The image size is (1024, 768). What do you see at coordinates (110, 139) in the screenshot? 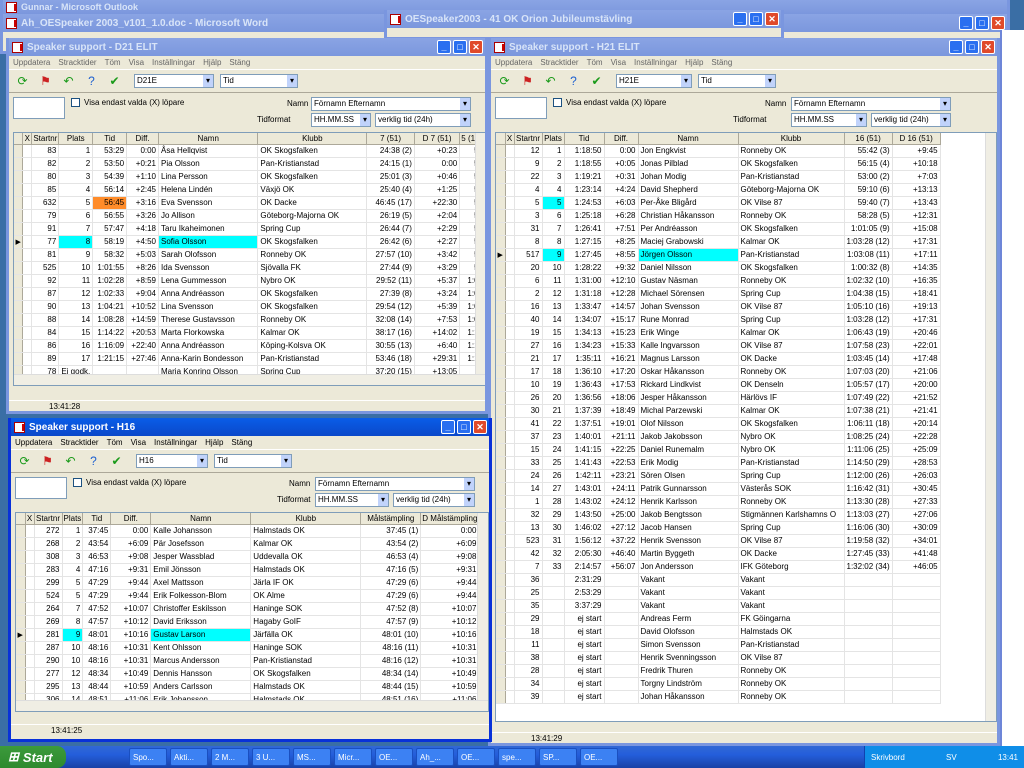
I see `column-header: Tid` at bounding box center [110, 139].